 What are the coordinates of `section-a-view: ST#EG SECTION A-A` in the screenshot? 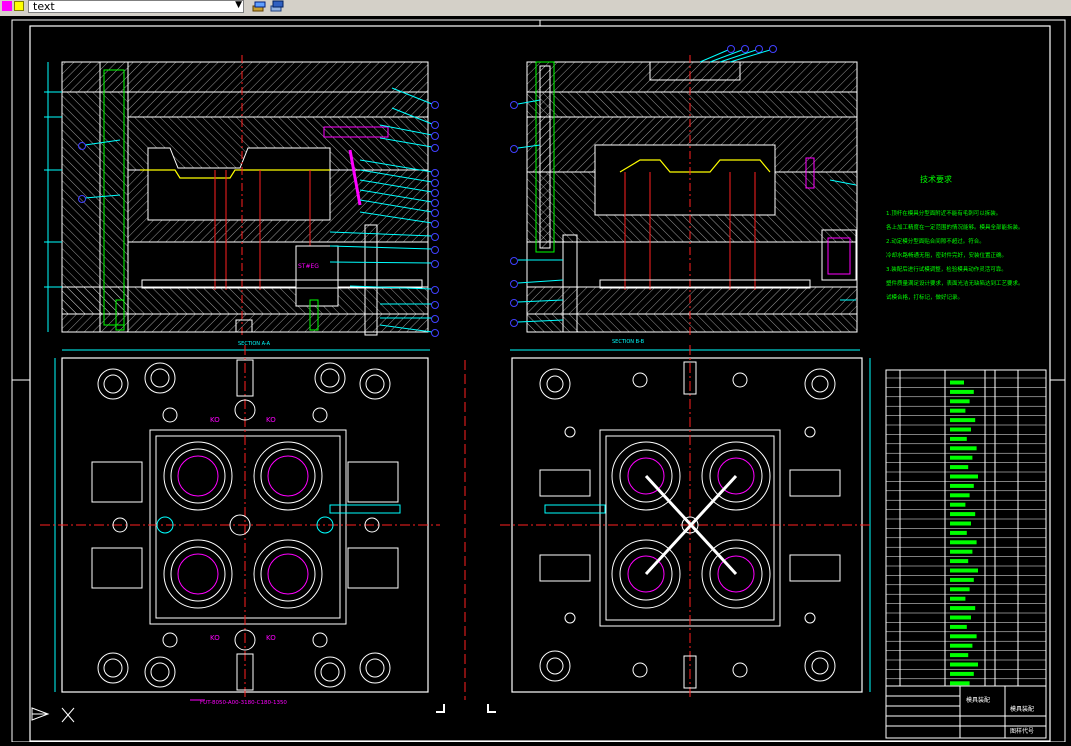 It's located at (241, 201).